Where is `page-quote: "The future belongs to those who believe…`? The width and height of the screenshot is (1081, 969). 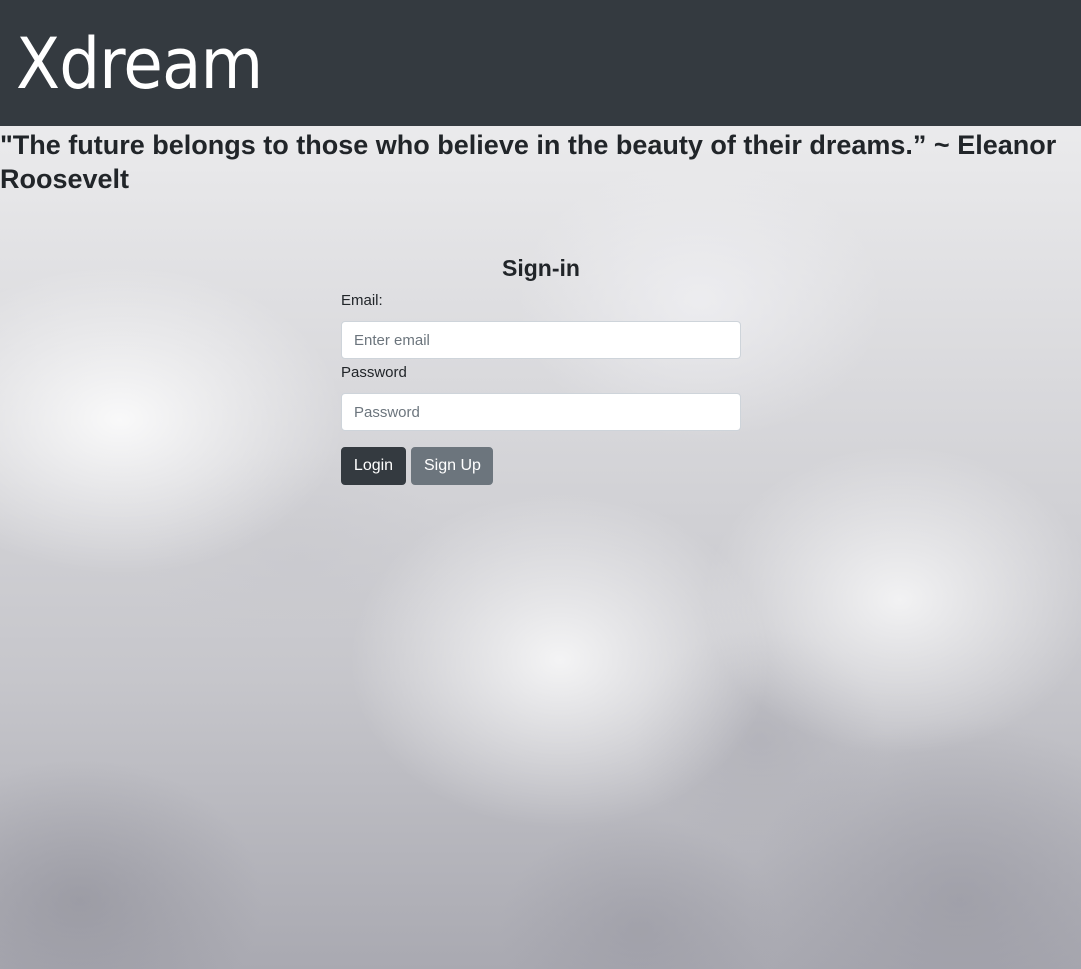
page-quote: "The future belongs to those who believe… is located at coordinates (528, 162).